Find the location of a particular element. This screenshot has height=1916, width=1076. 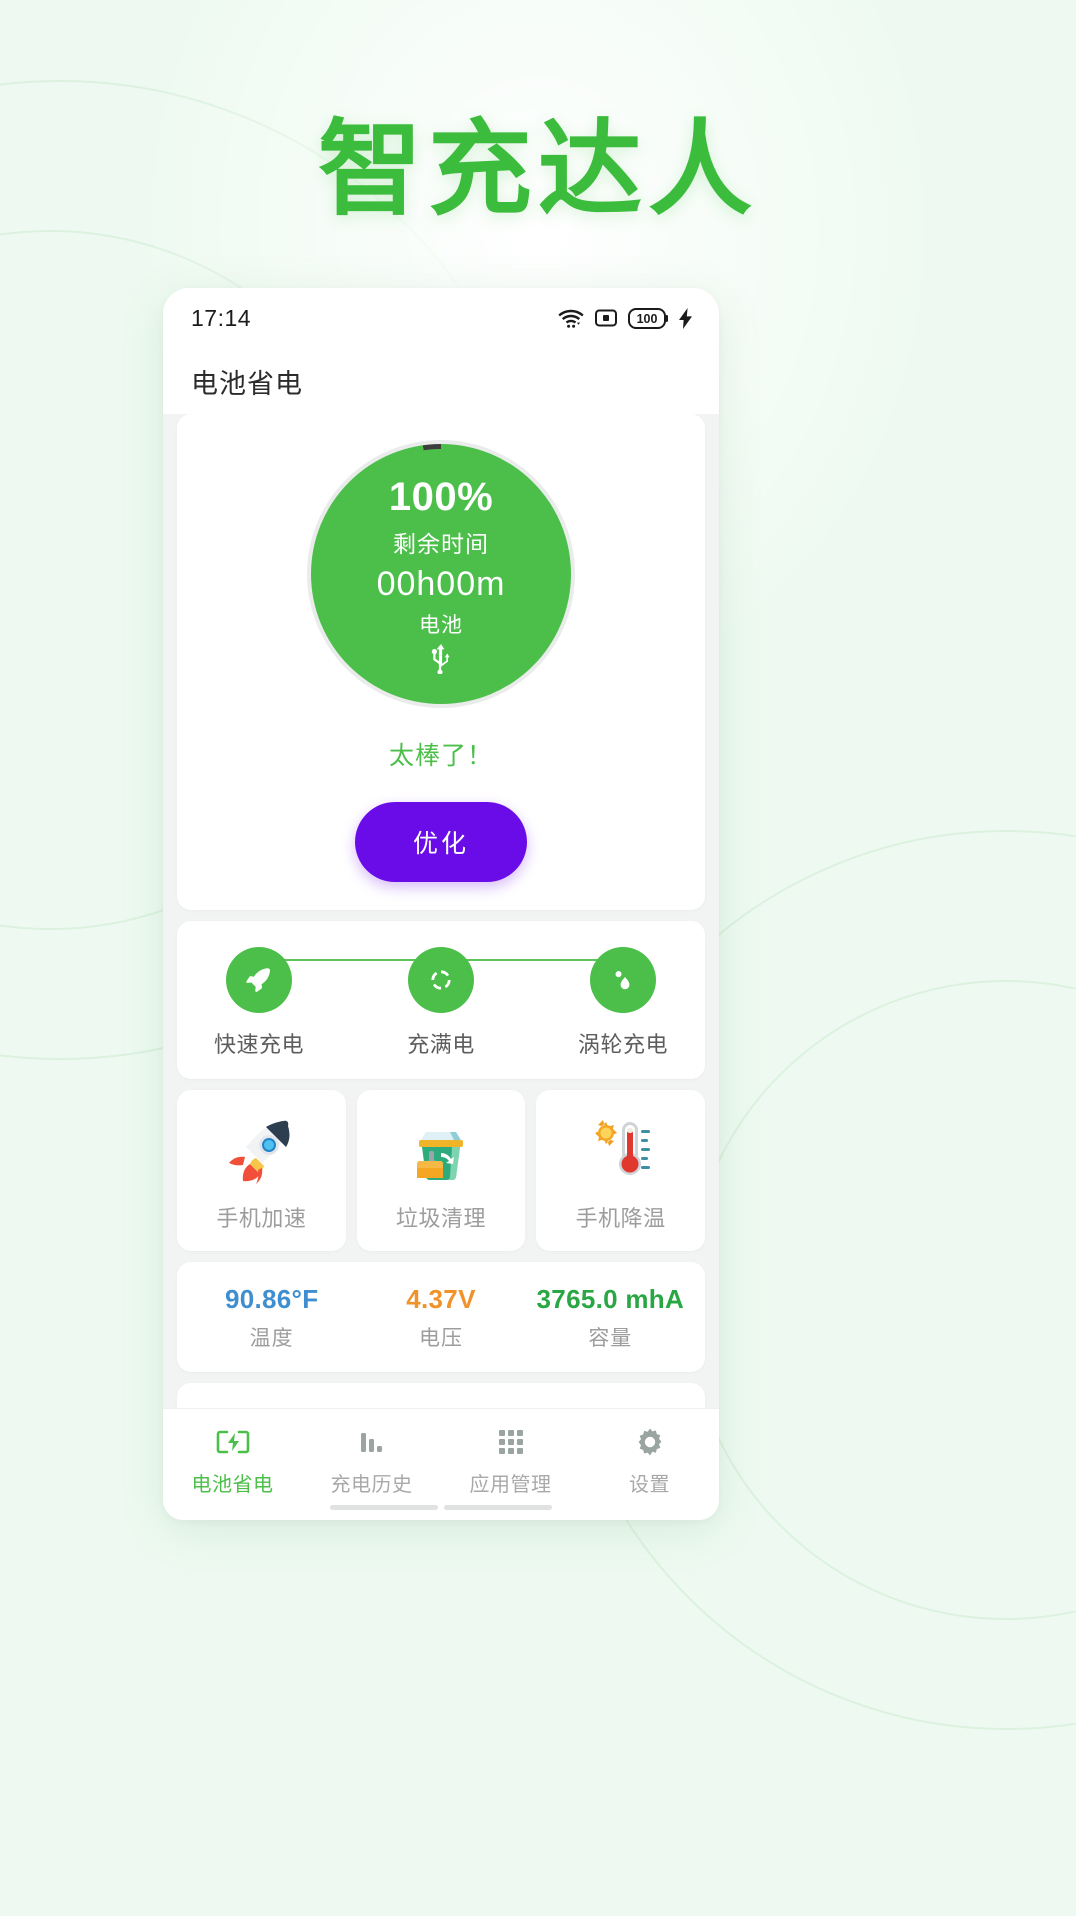

step-full-charge: 充满电 is located at coordinates (441, 1003).